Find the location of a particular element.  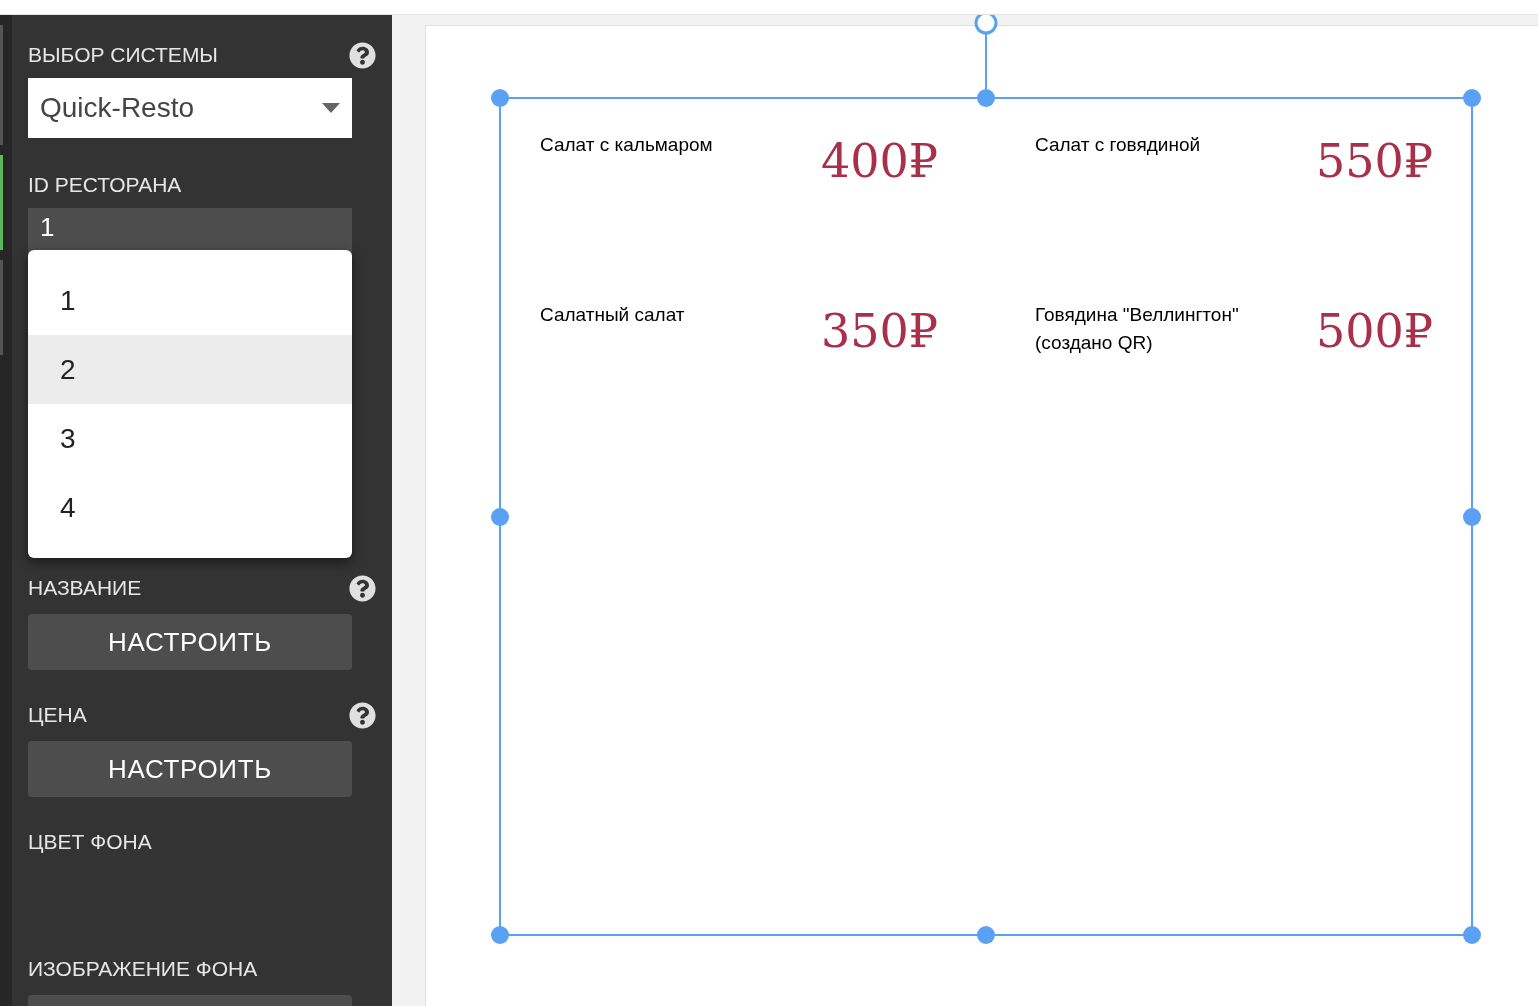

section-label: НАЗВАНИЕ is located at coordinates (85, 588).